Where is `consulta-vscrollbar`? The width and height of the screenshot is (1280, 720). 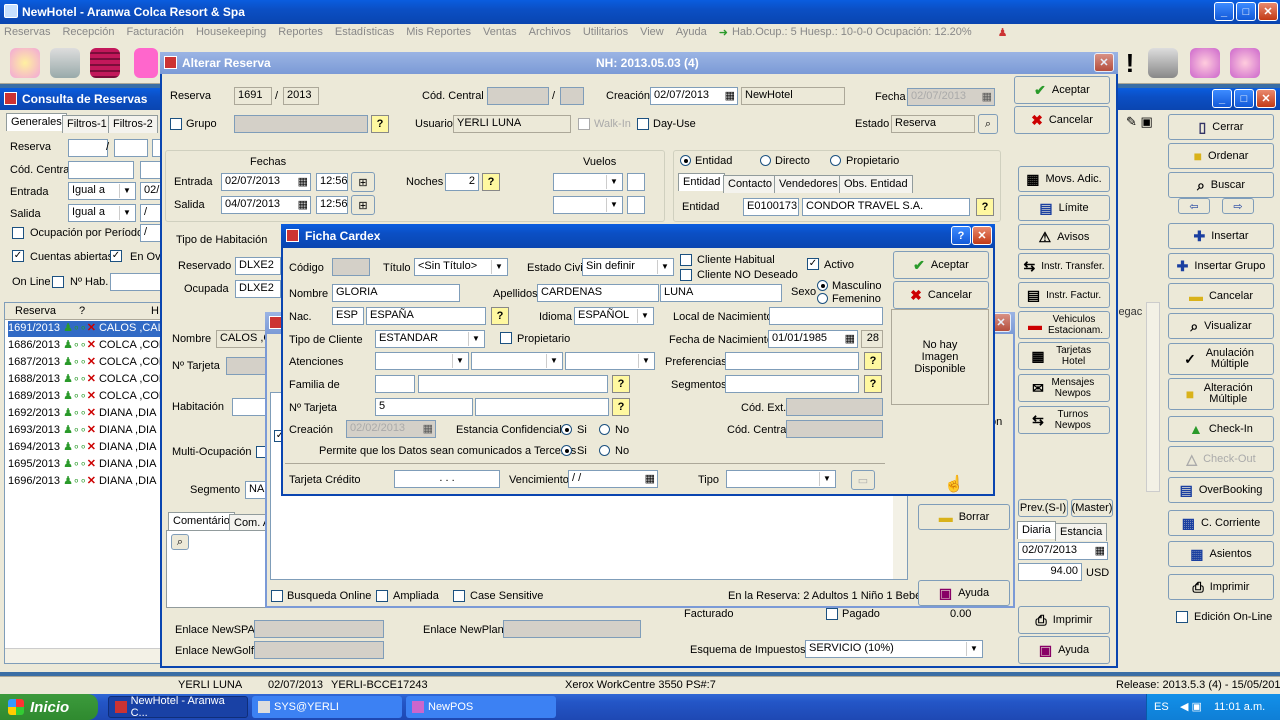 consulta-vscrollbar is located at coordinates (1153, 397).